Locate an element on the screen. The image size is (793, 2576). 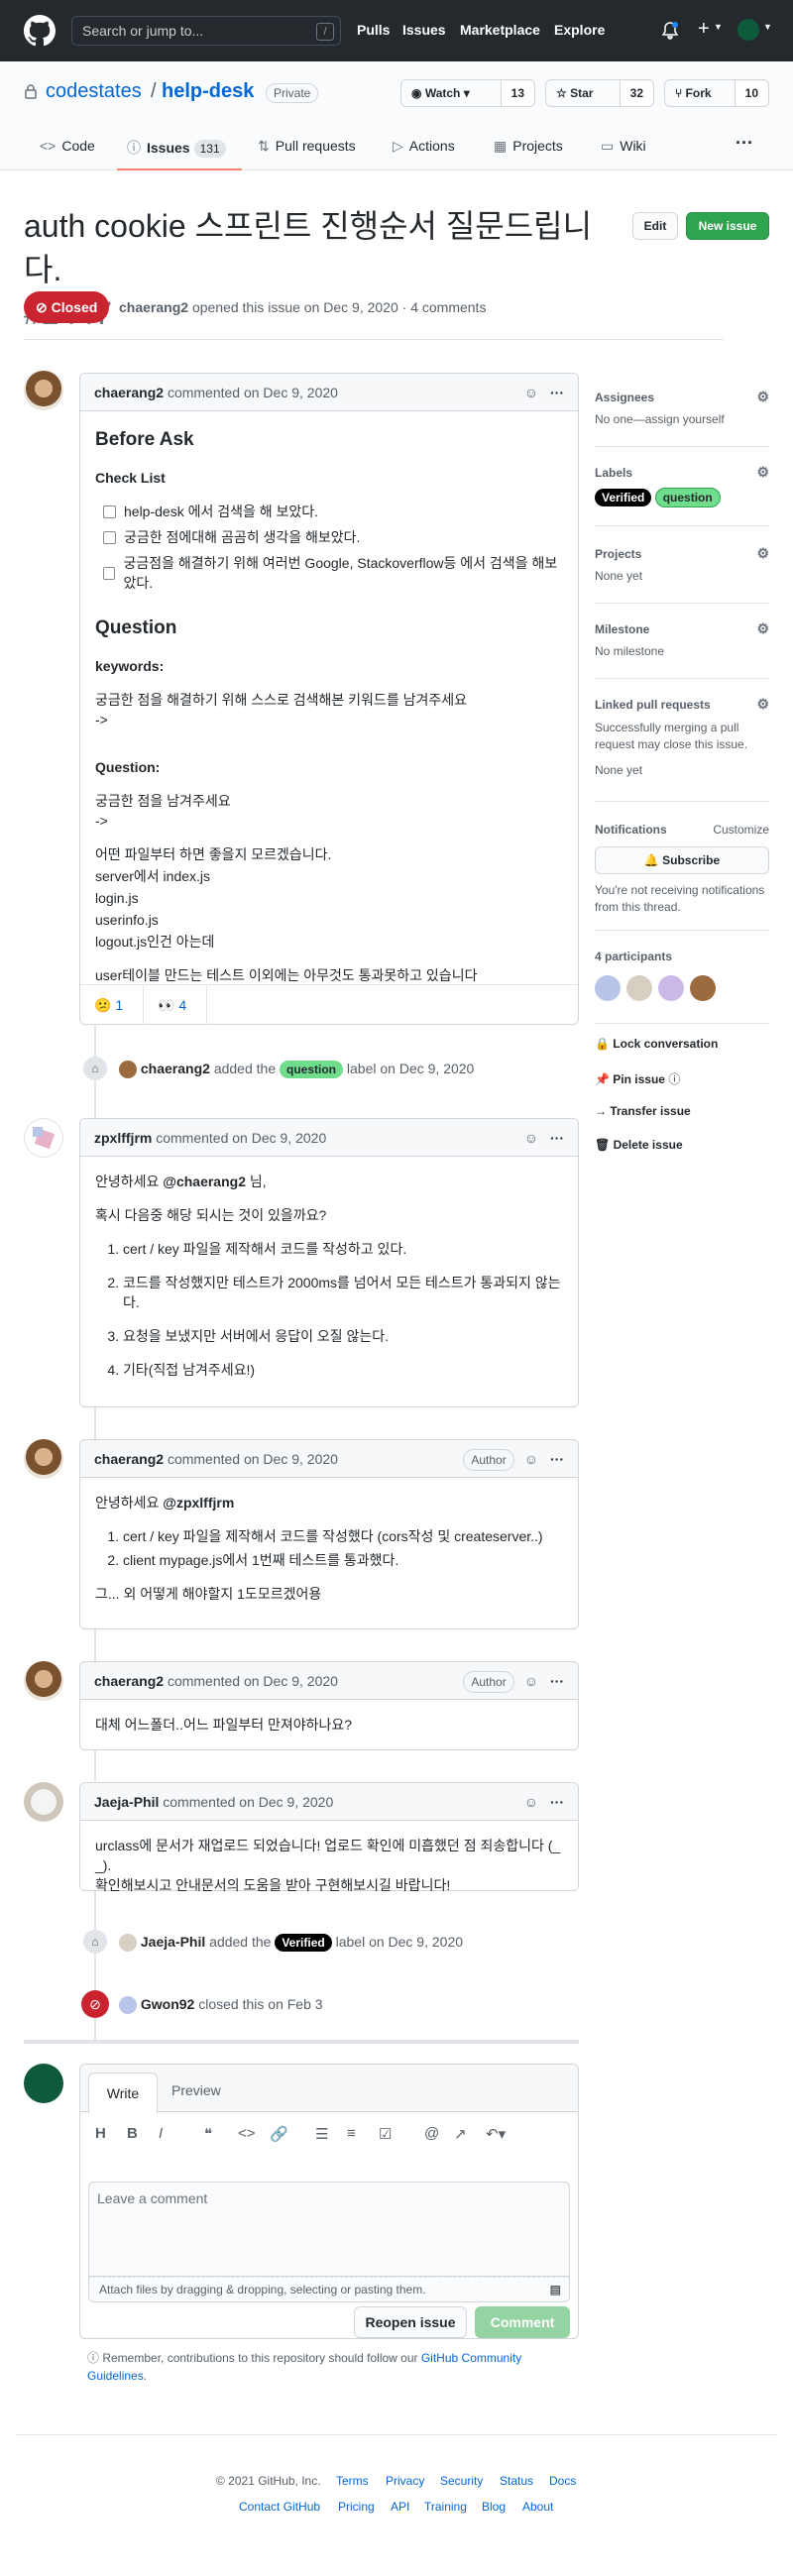
comment-submit-button: Comment is located at coordinates (522, 2322).